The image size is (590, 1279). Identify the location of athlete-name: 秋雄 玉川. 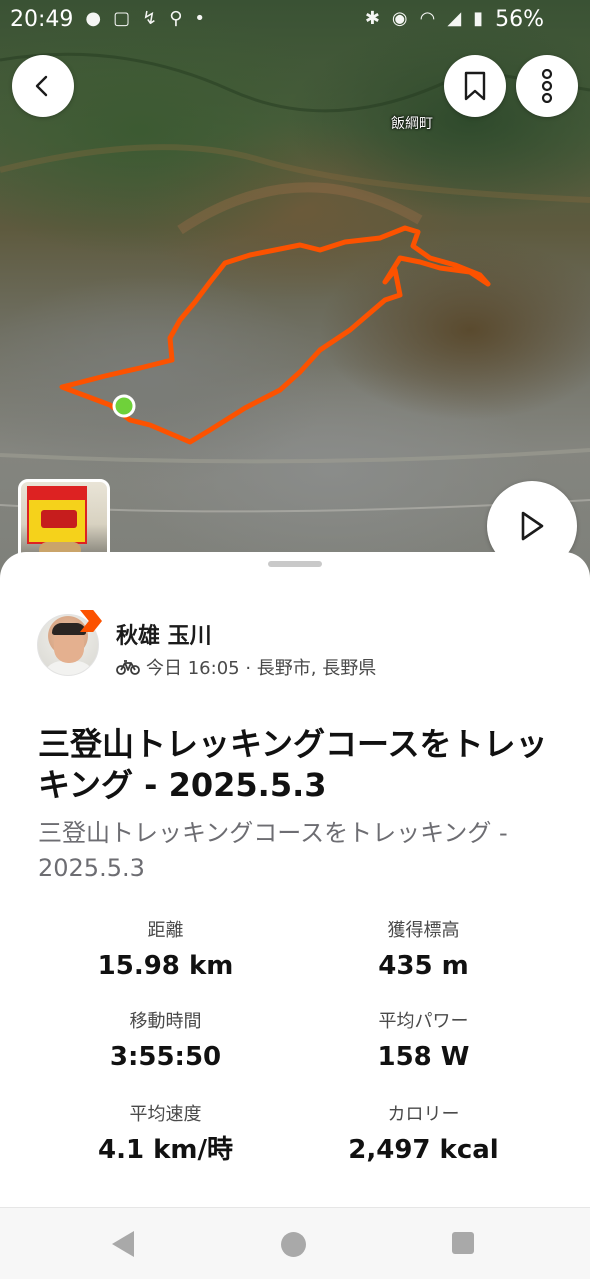
(164, 634).